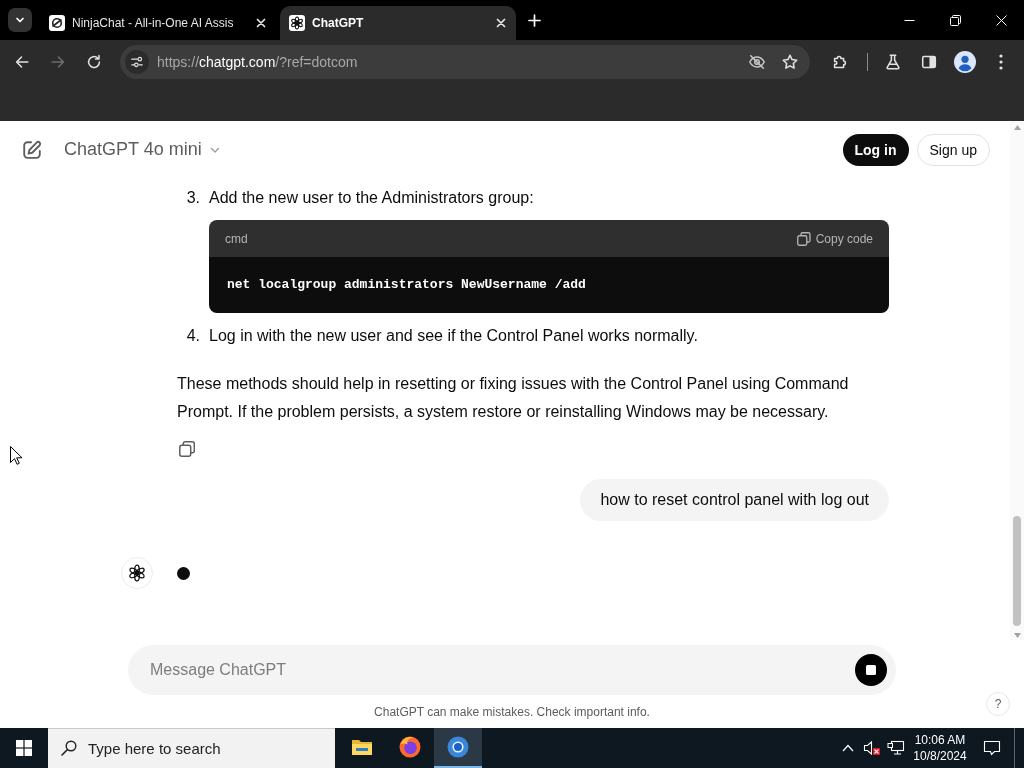 This screenshot has height=768, width=1024. What do you see at coordinates (512, 670) in the screenshot?
I see `message-input: Message ChatGPT` at bounding box center [512, 670].